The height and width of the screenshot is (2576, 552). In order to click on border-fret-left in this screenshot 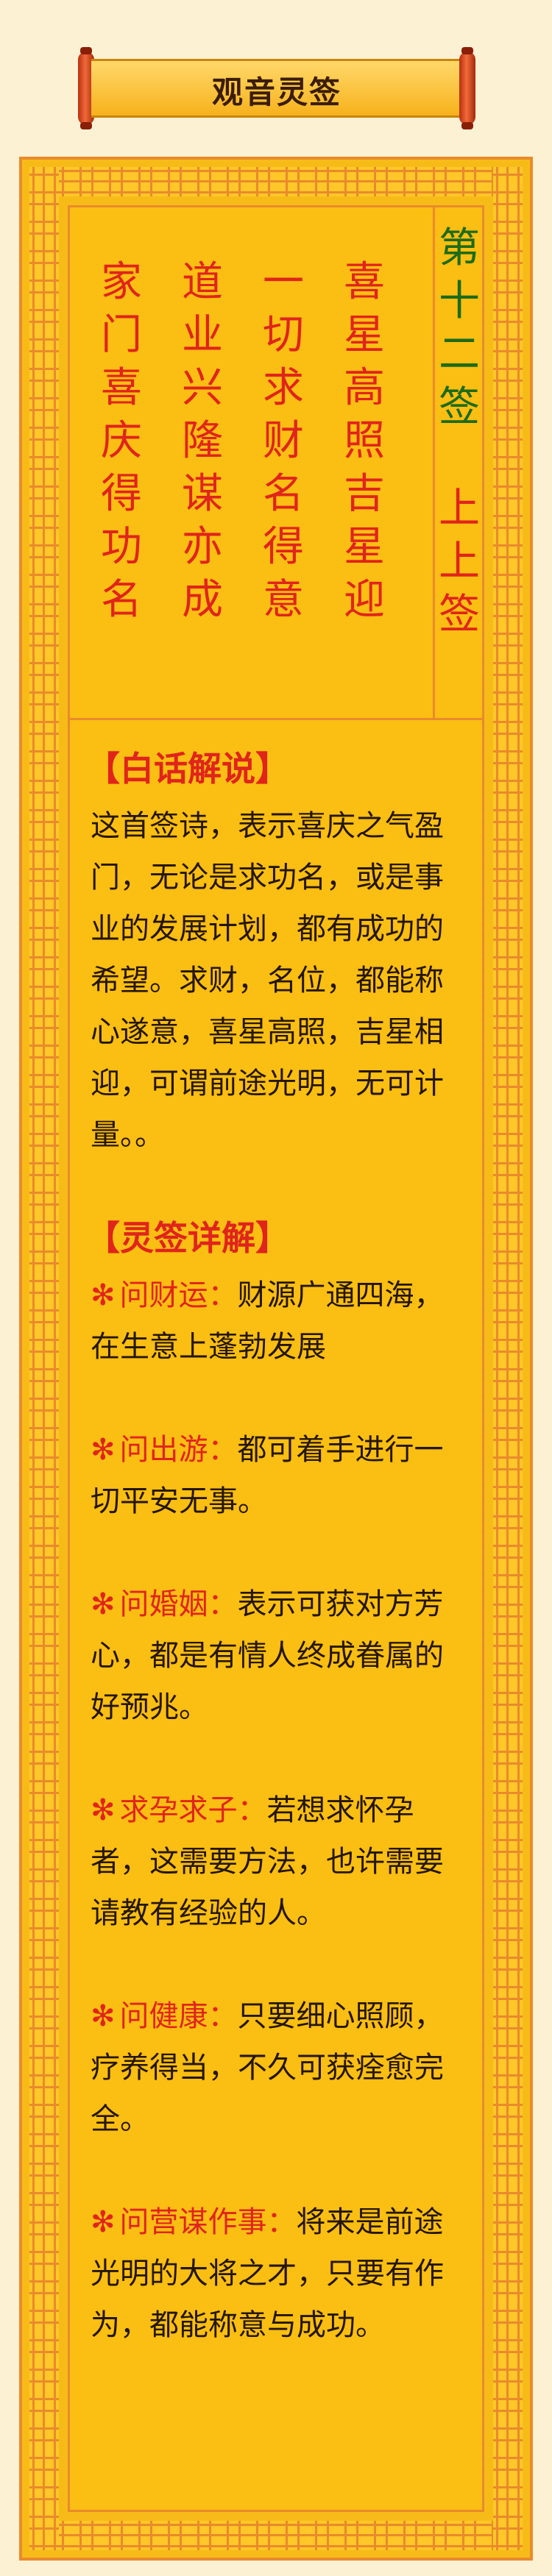, I will do `click(44, 1358)`.